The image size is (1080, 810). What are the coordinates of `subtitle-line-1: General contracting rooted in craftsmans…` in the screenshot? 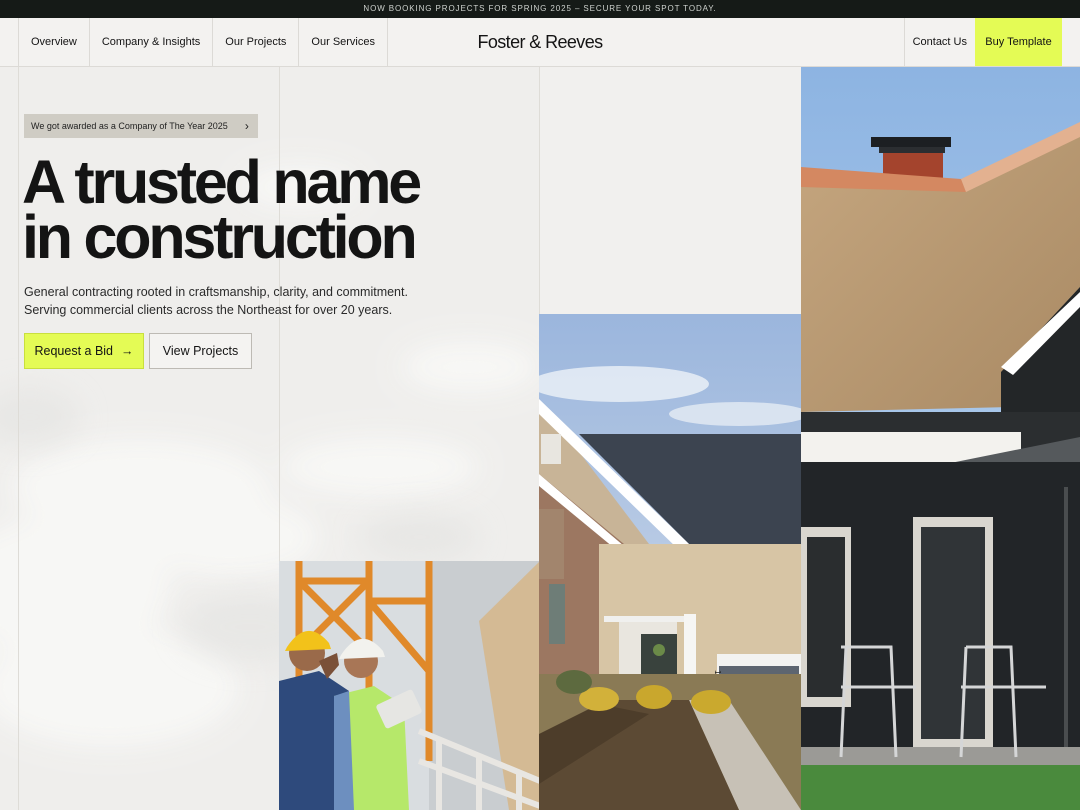 It's located at (216, 292).